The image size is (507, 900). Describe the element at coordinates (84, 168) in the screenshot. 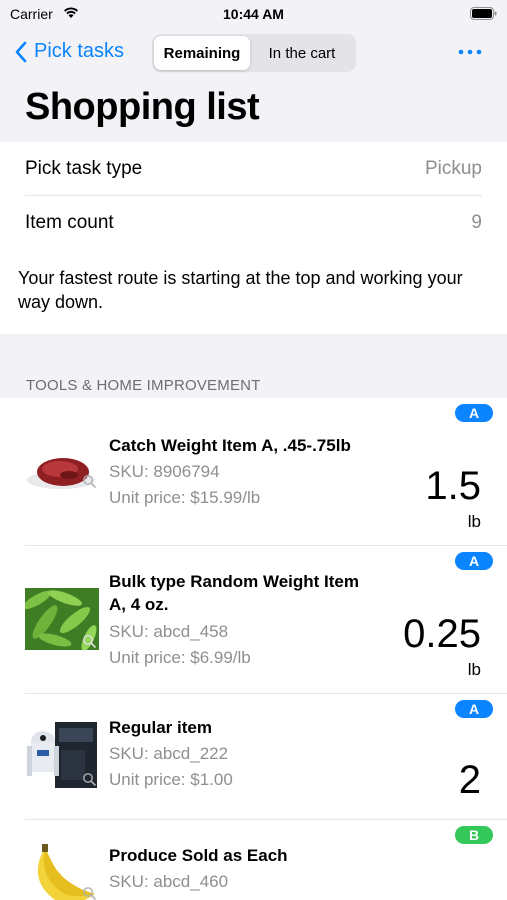

I see `info-label: Pick task type` at that location.